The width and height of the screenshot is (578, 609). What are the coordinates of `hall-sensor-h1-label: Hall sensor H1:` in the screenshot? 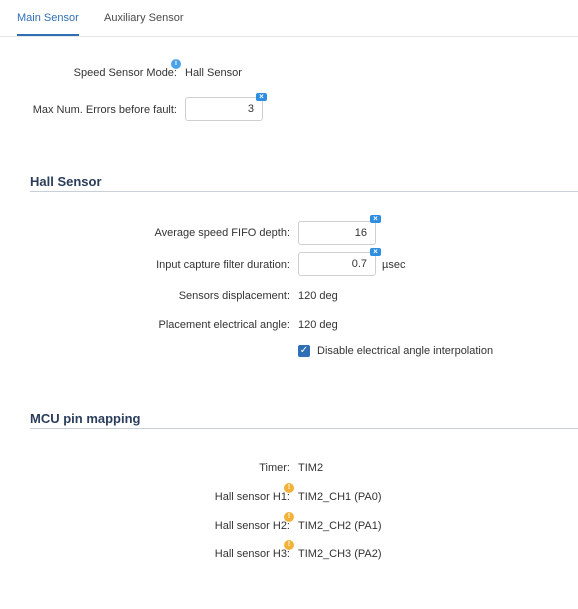 It's located at (252, 497).